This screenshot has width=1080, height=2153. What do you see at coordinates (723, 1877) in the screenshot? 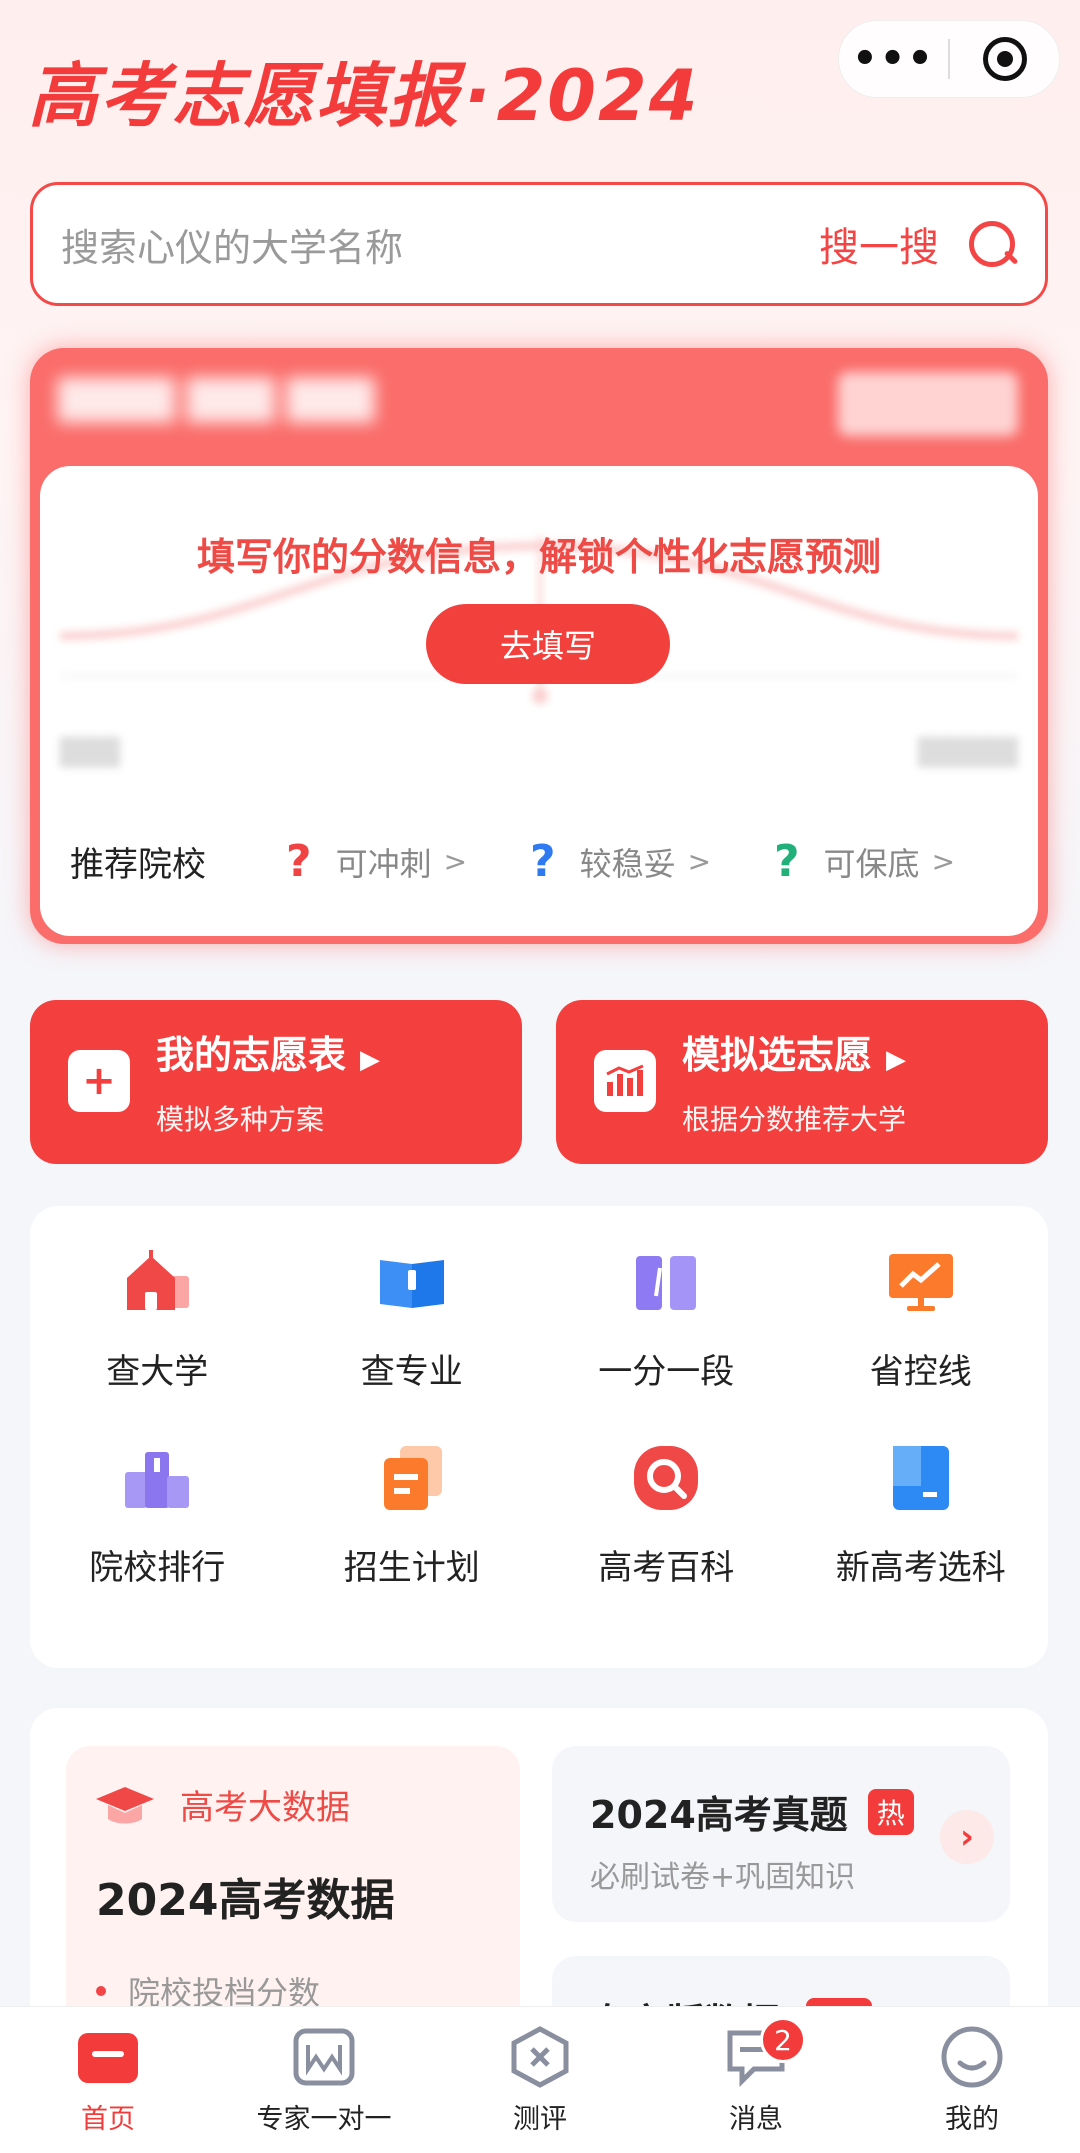
I see `real-exam-subtitle: 必刷试卷+巩固知识` at bounding box center [723, 1877].